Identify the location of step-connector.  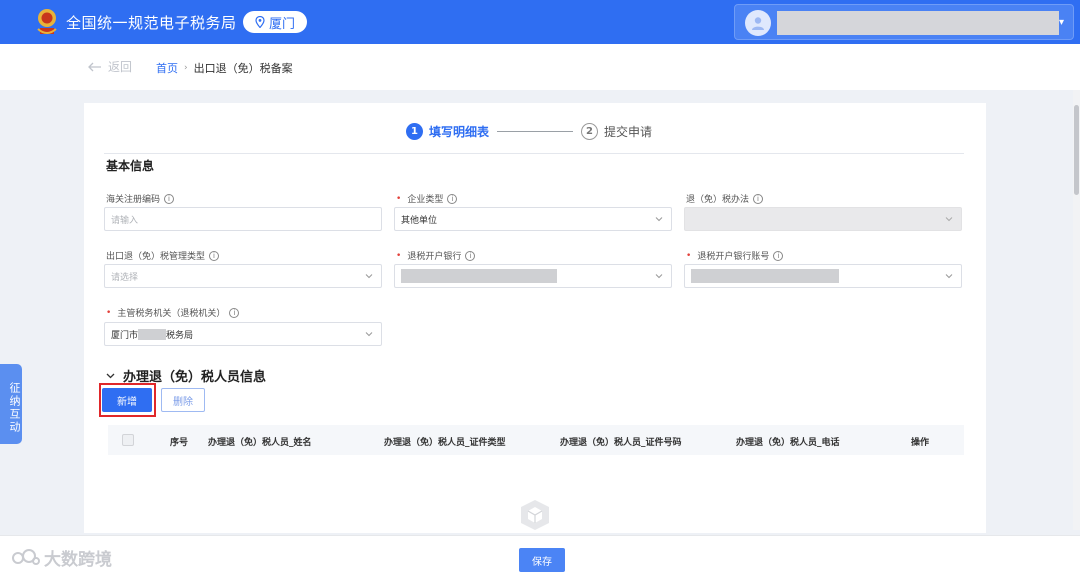
(535, 131).